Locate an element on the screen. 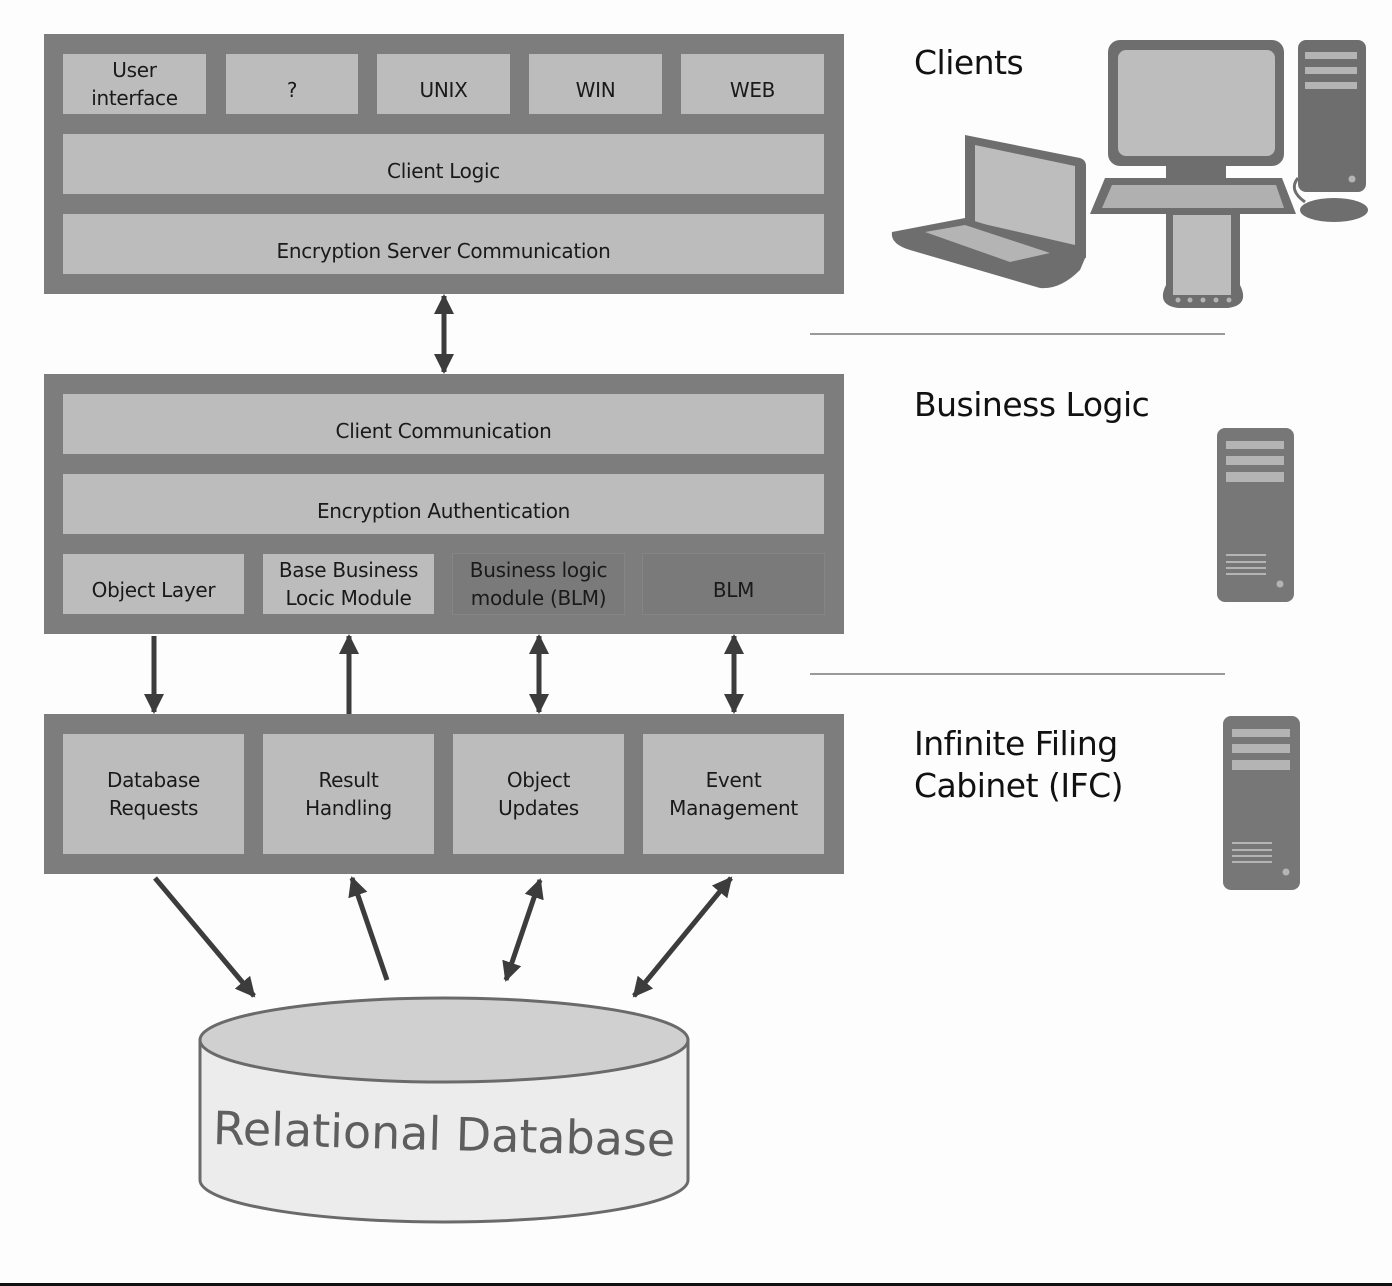 The width and height of the screenshot is (1392, 1286). tower-pc-icon is located at coordinates (1332, 116).